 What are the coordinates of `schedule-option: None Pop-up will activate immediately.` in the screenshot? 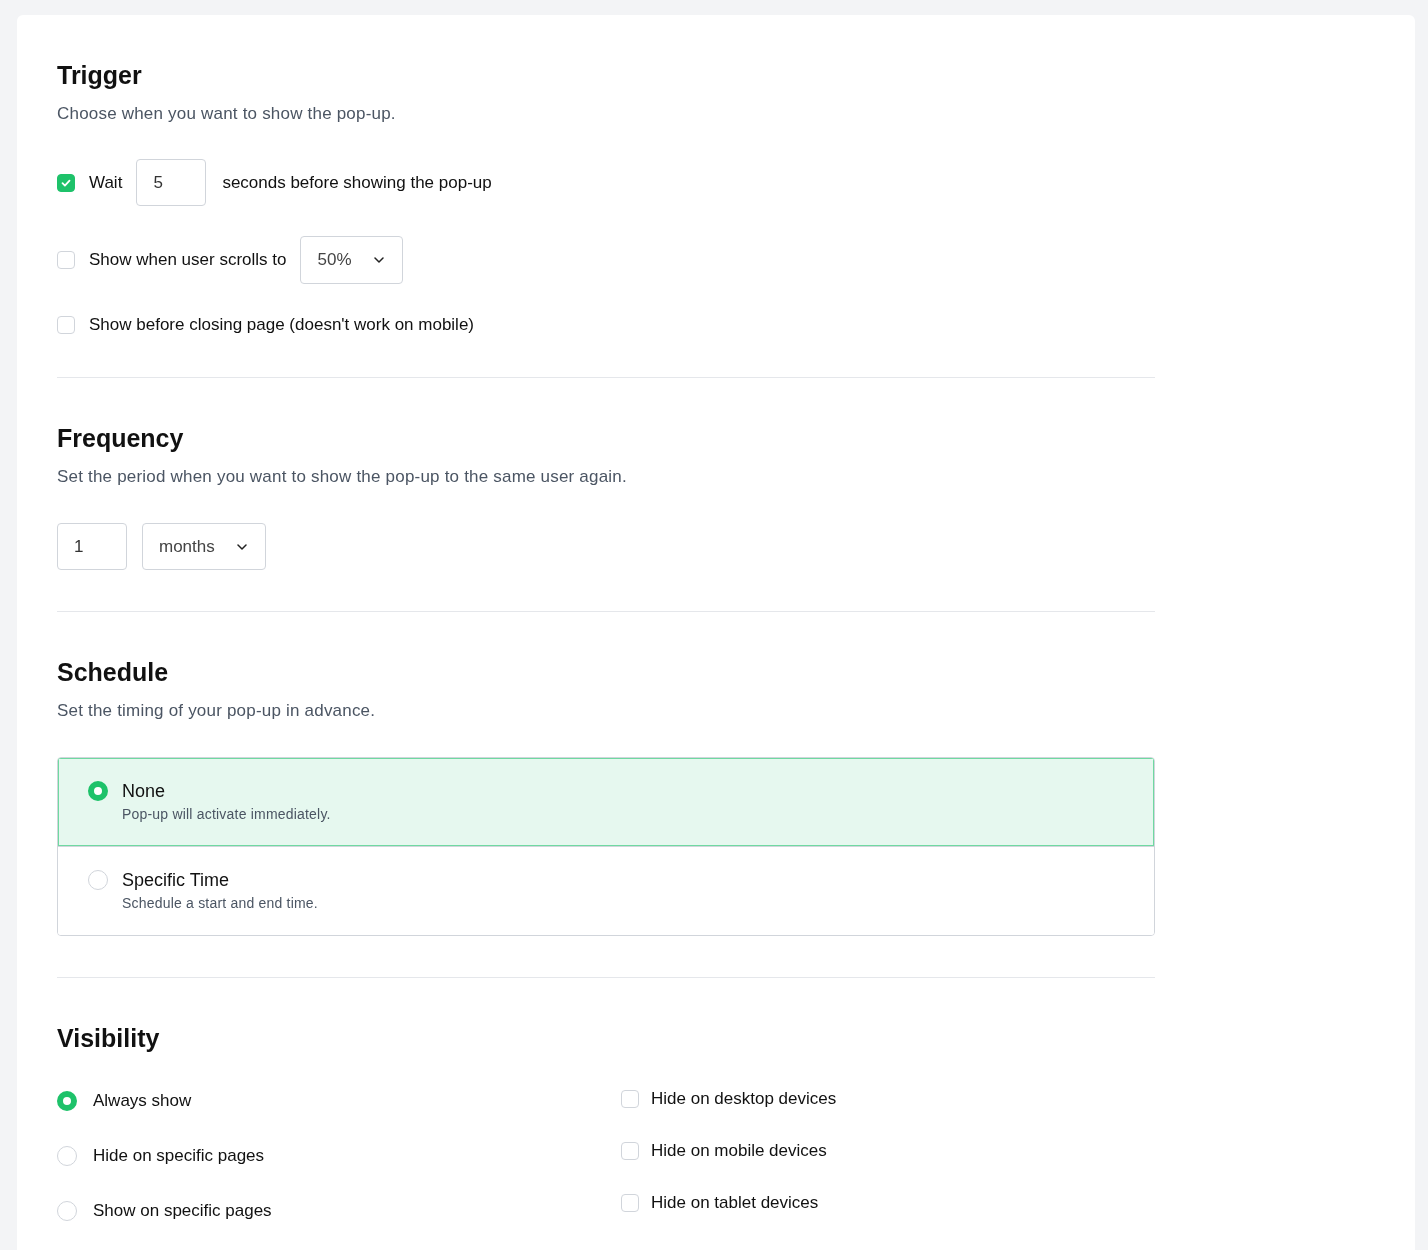 It's located at (606, 802).